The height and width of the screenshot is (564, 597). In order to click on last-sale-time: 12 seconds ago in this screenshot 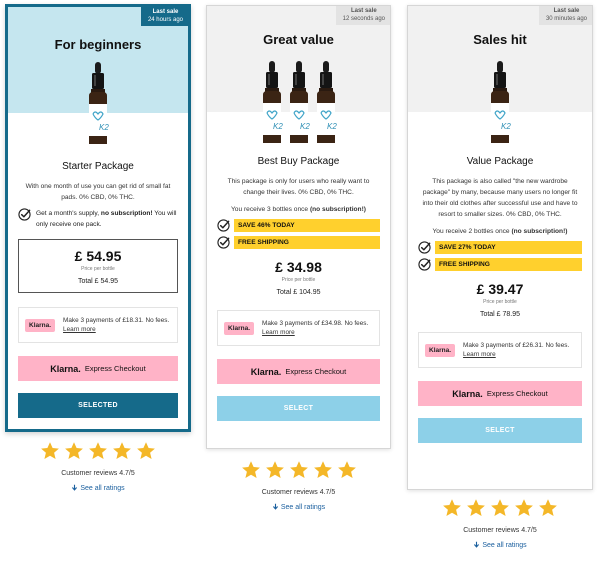, I will do `click(363, 18)`.